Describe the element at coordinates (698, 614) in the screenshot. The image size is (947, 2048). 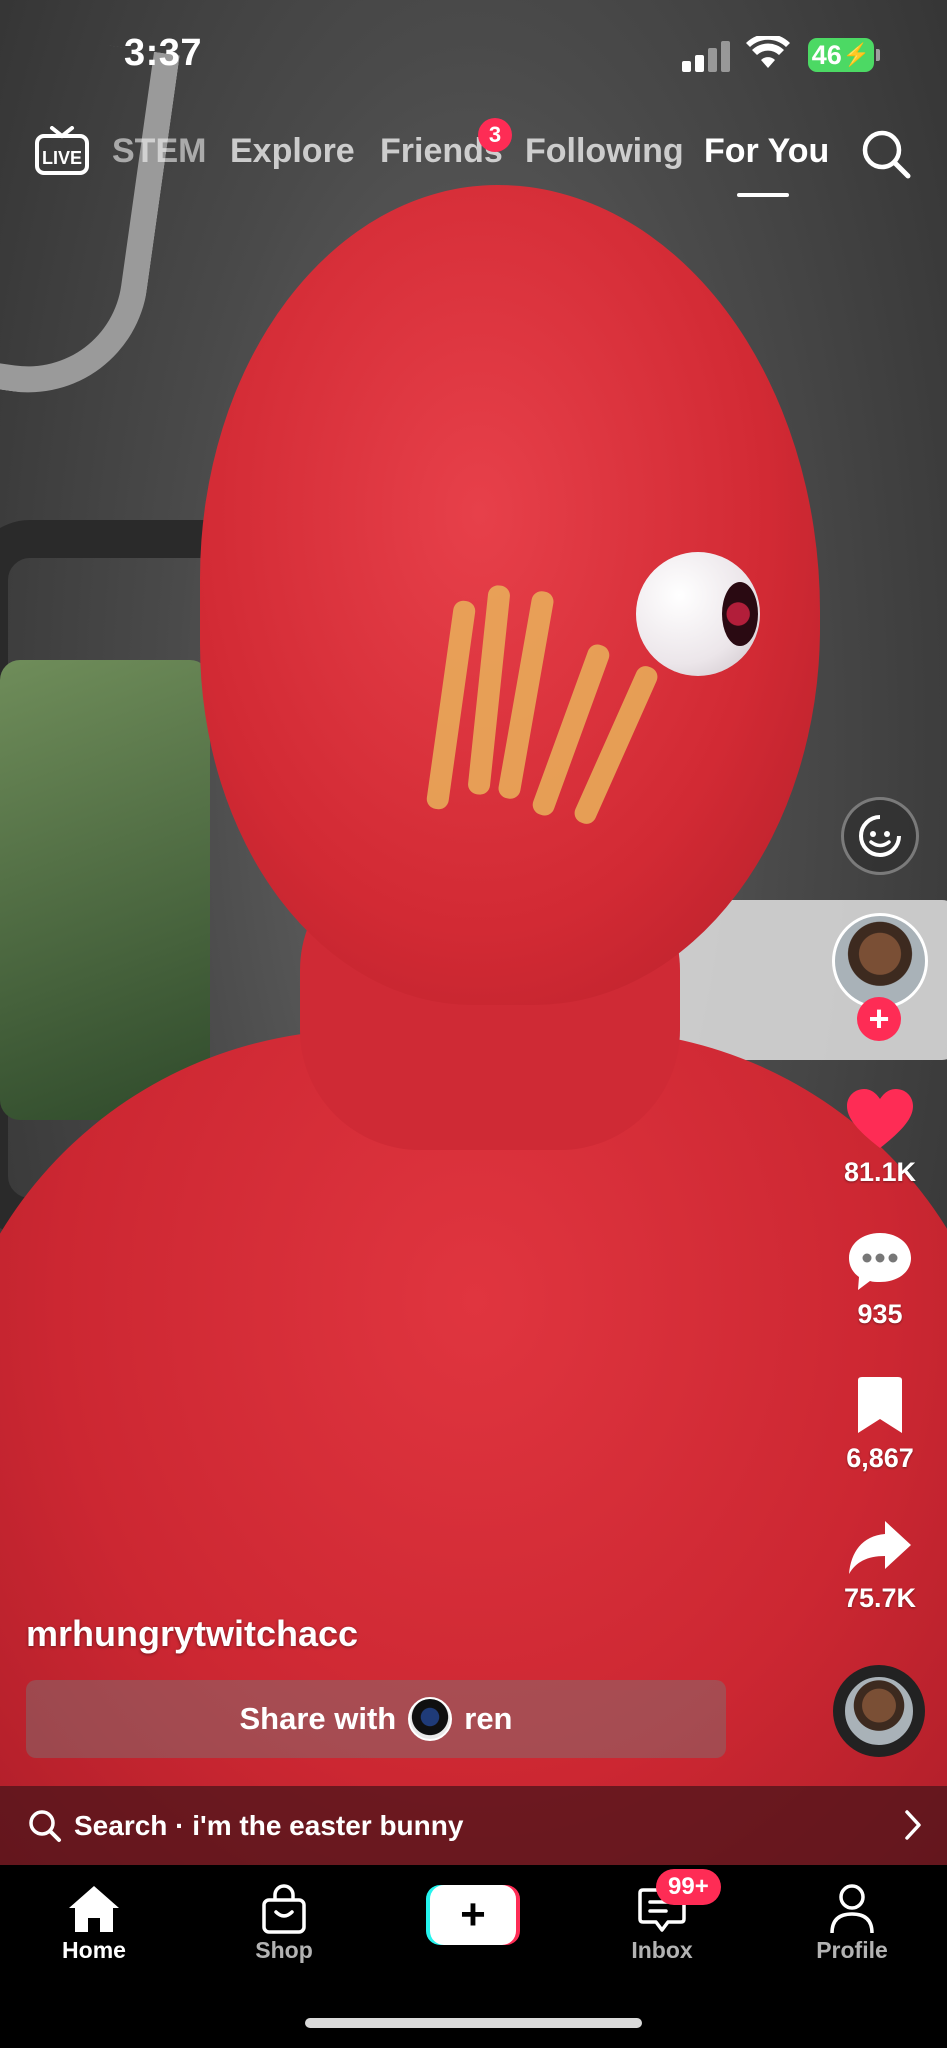
I see `figure-eyeball` at that location.